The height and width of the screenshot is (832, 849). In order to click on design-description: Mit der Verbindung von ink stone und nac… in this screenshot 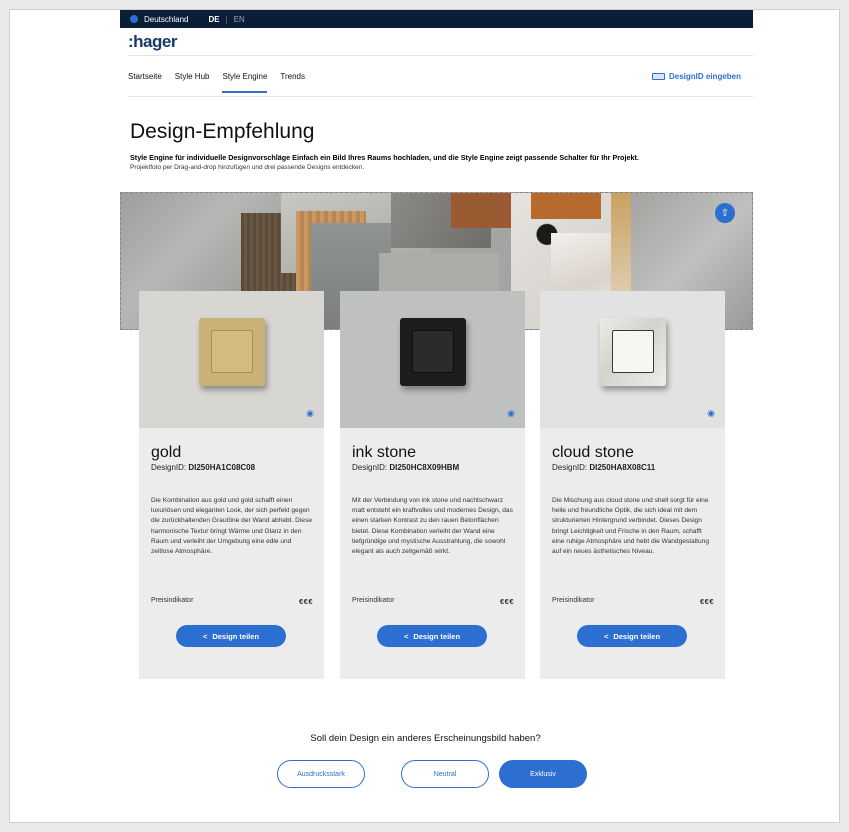, I will do `click(432, 526)`.